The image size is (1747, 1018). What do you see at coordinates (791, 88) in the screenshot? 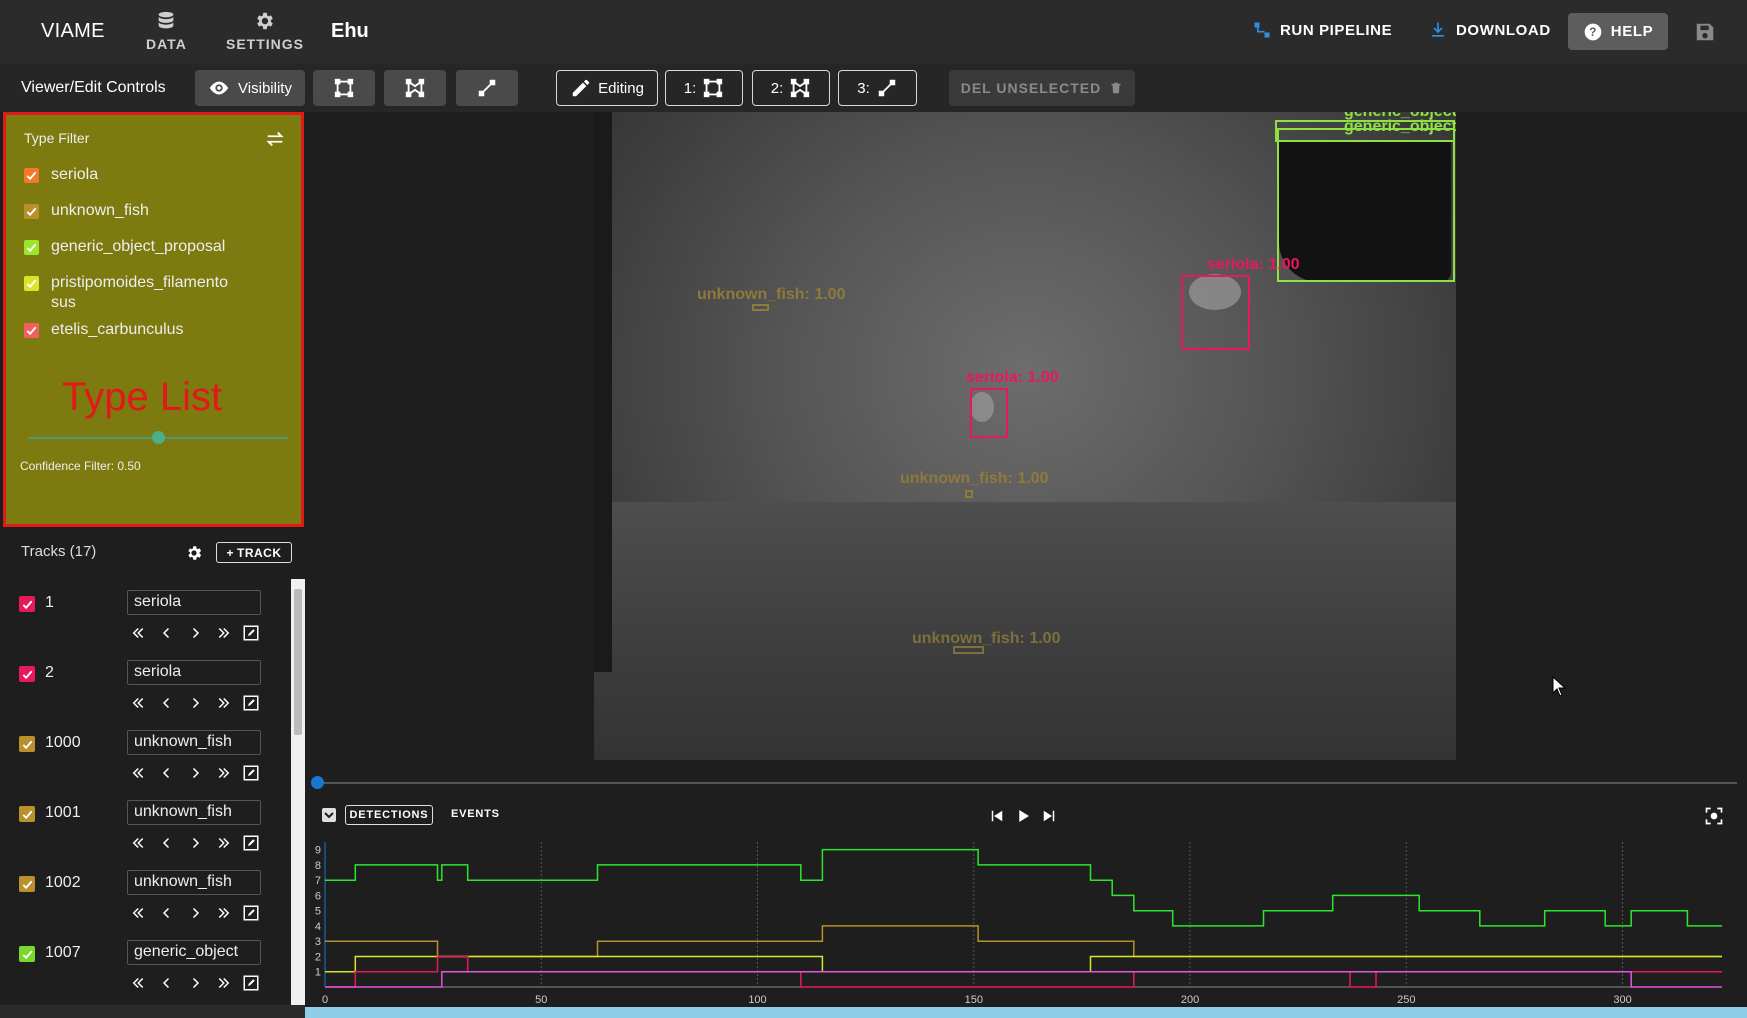
I see `edit-mode-polygon-button: 2:` at bounding box center [791, 88].